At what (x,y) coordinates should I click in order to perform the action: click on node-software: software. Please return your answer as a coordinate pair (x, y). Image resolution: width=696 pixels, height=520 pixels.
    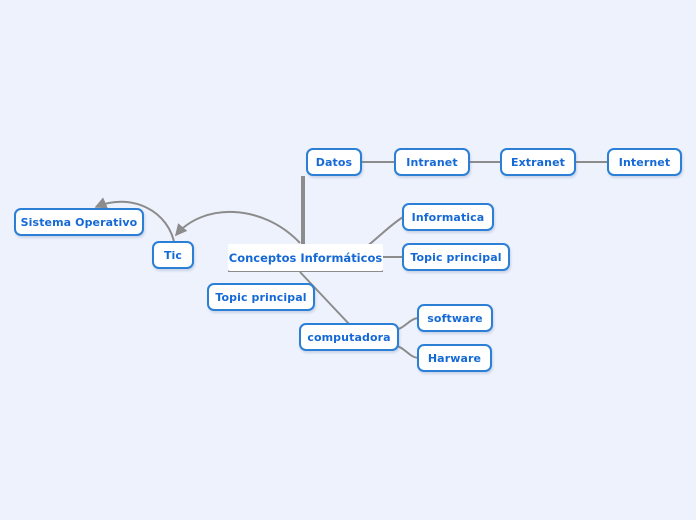
    Looking at the image, I should click on (455, 318).